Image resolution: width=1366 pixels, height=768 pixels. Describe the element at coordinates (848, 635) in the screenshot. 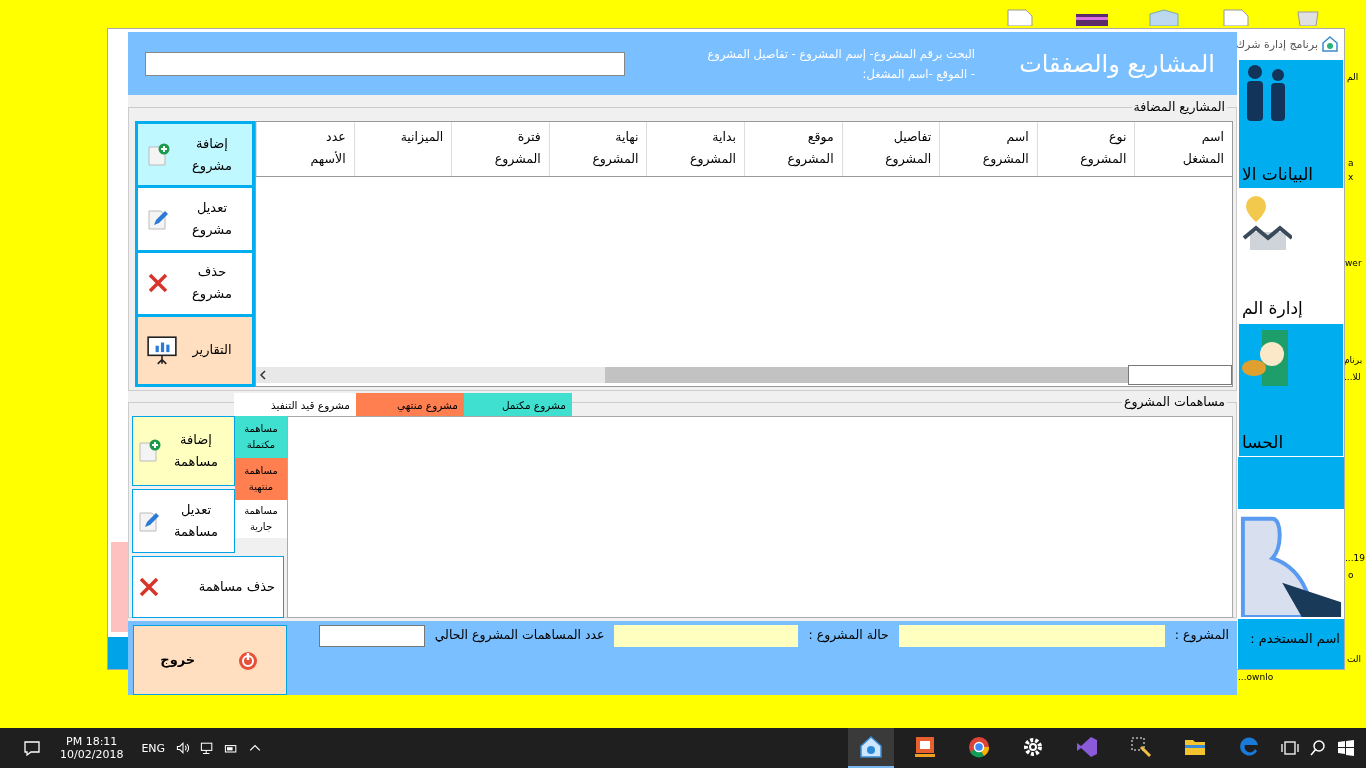

I see `field-label: حالة المشروع :` at that location.